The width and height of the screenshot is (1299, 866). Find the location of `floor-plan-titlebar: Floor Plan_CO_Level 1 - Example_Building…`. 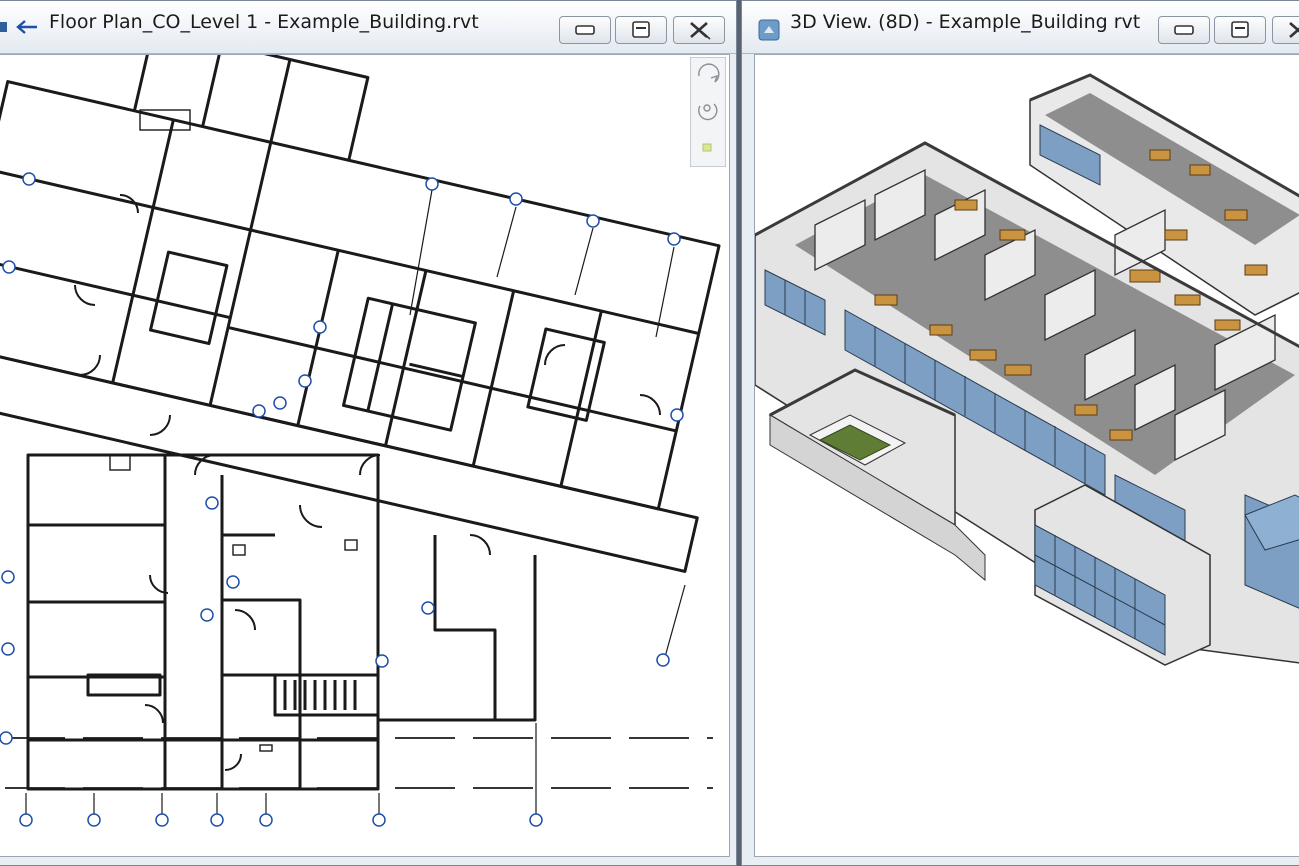

floor-plan-titlebar: Floor Plan_CO_Level 1 - Example_Building… is located at coordinates (368, 27).